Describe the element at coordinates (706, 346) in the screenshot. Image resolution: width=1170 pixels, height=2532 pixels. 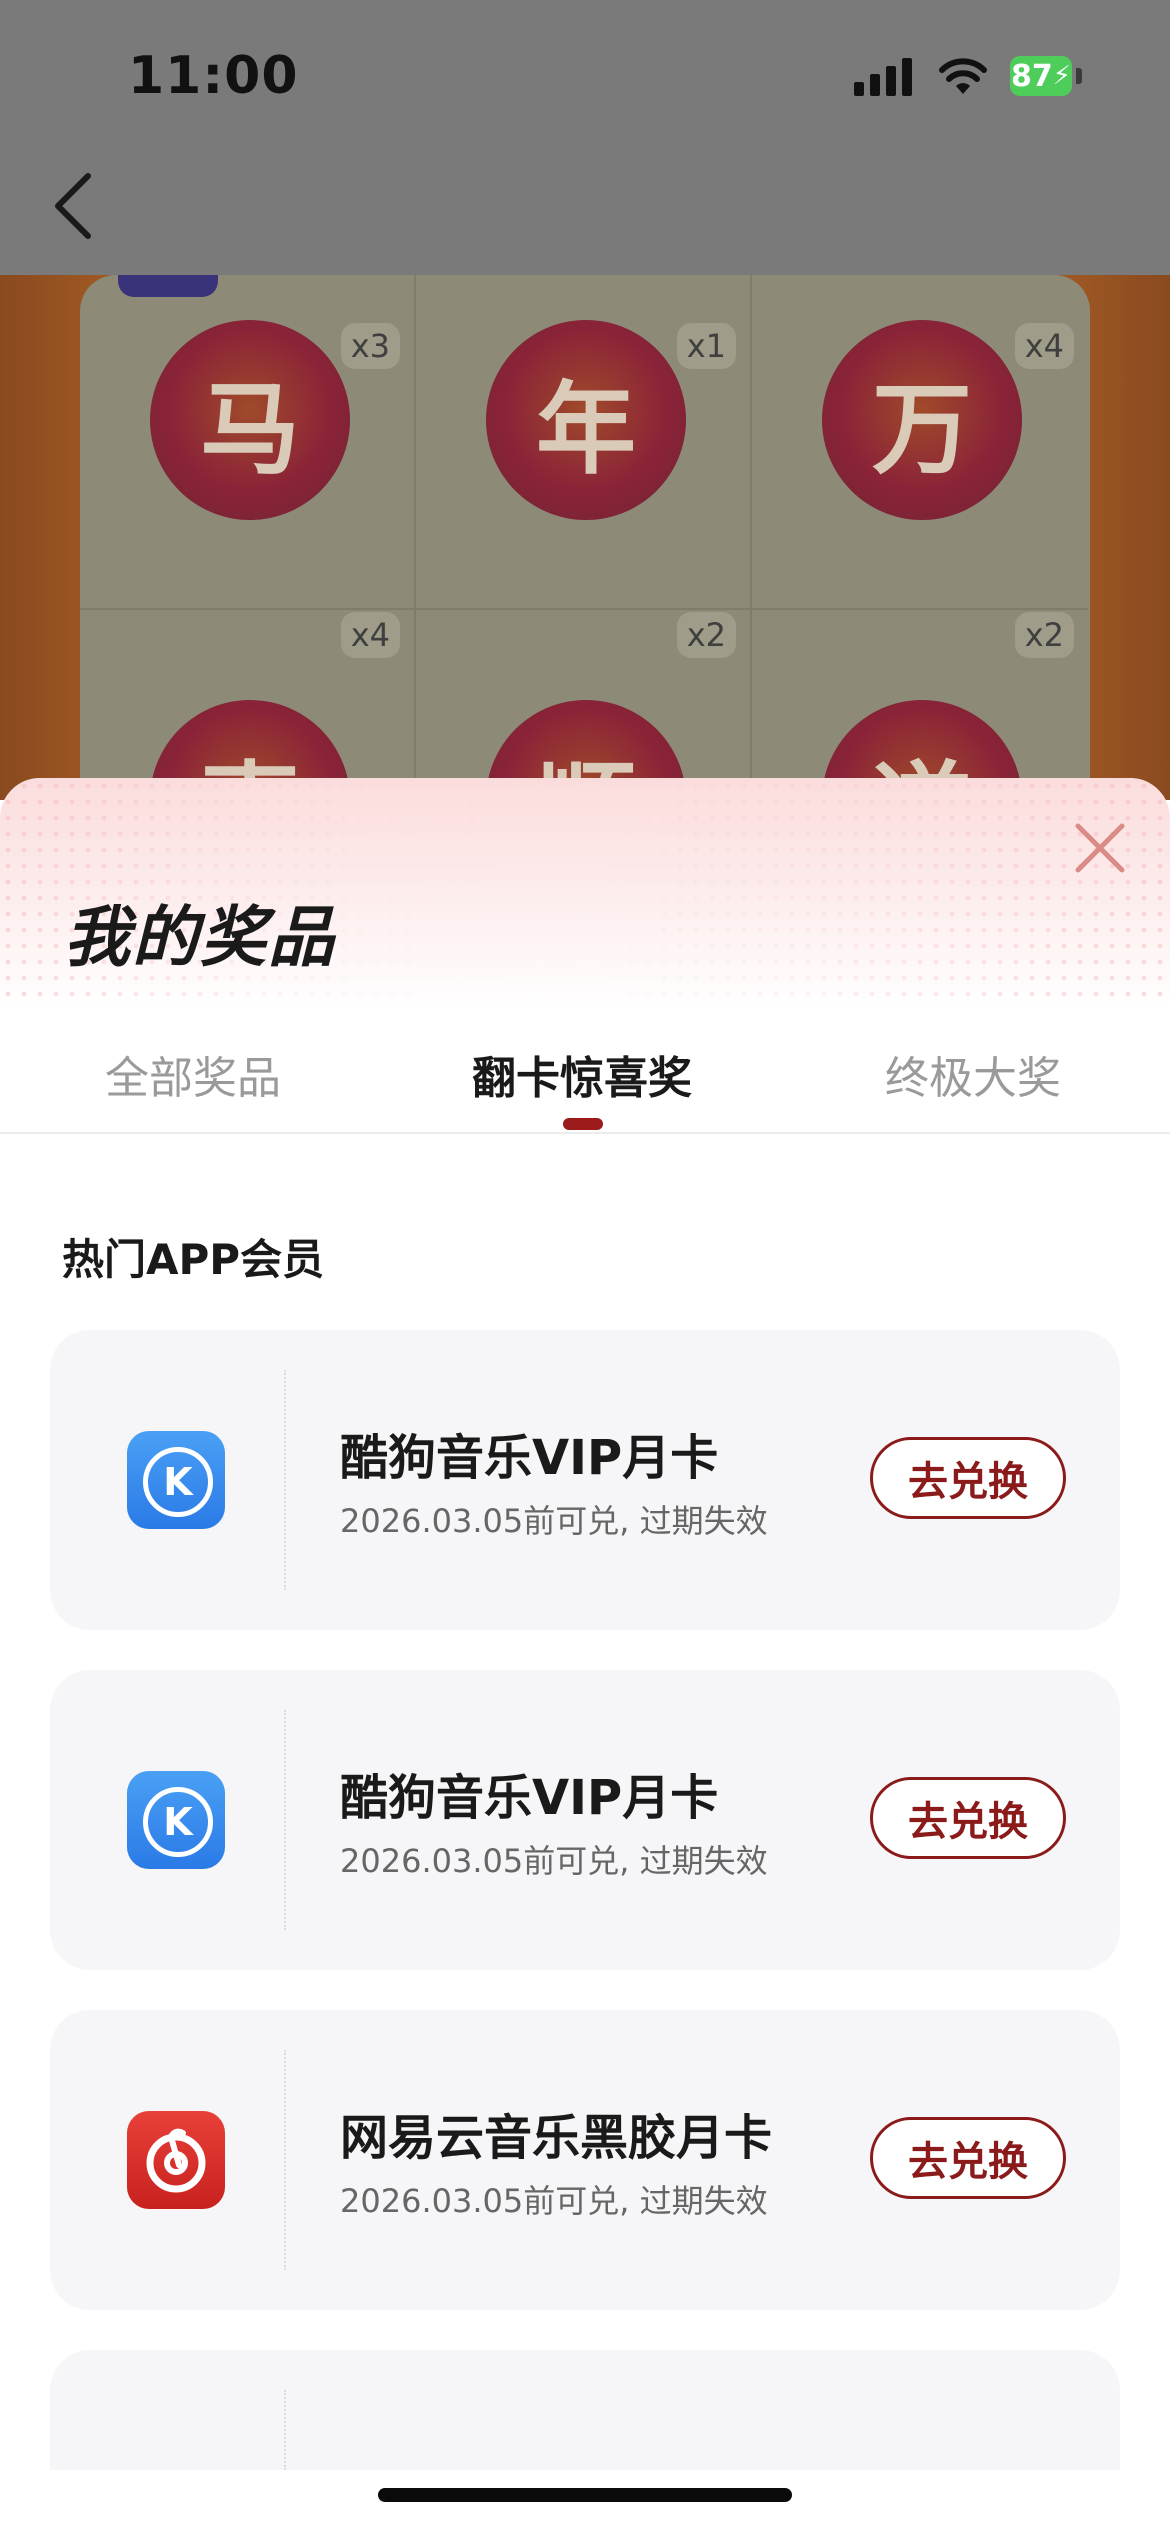
I see `tile-count-badge: x1` at that location.